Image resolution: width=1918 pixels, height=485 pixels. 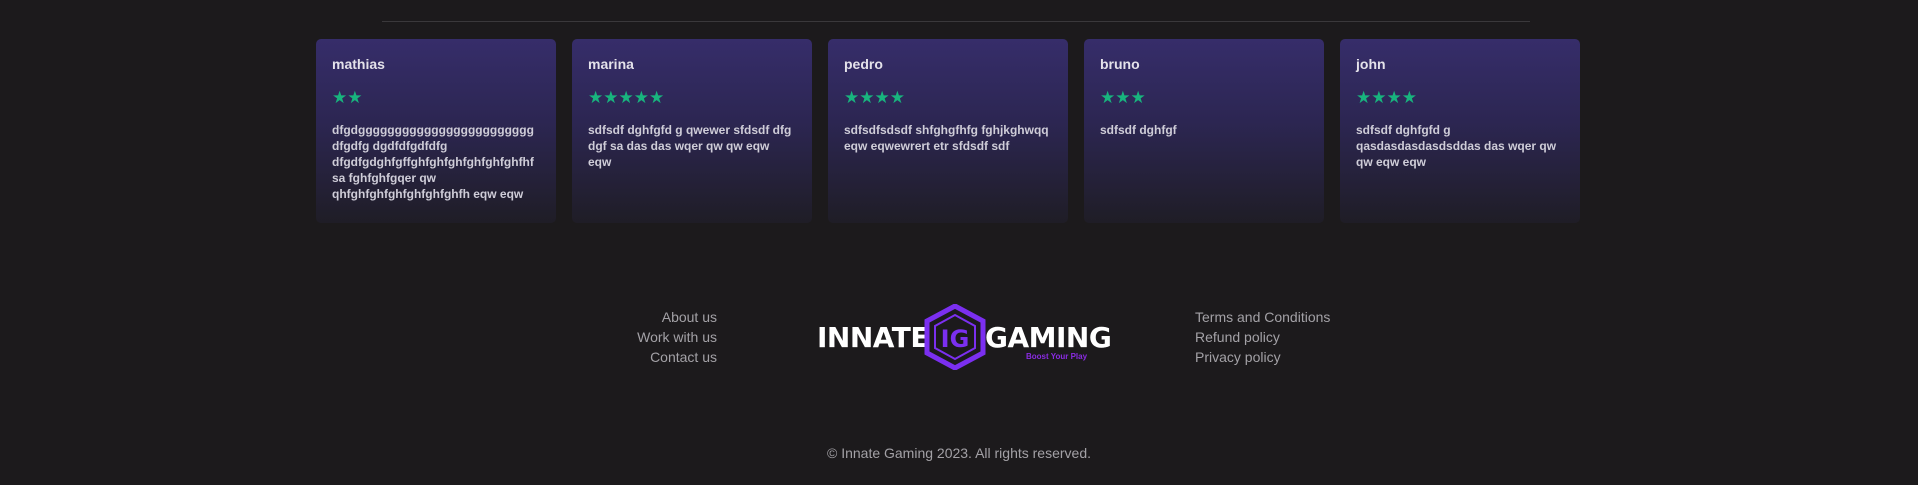 What do you see at coordinates (1048, 337) in the screenshot?
I see `logo-word-right: GAMING` at bounding box center [1048, 337].